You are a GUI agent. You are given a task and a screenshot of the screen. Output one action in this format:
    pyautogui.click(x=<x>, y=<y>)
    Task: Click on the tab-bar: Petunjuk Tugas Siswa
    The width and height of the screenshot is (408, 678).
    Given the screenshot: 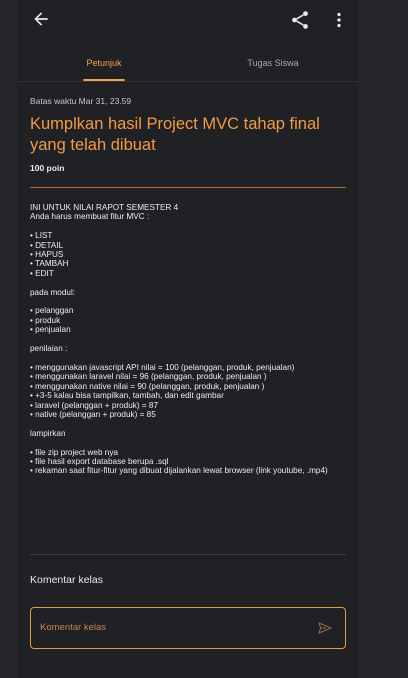 What is the action you would take?
    pyautogui.click(x=187, y=61)
    